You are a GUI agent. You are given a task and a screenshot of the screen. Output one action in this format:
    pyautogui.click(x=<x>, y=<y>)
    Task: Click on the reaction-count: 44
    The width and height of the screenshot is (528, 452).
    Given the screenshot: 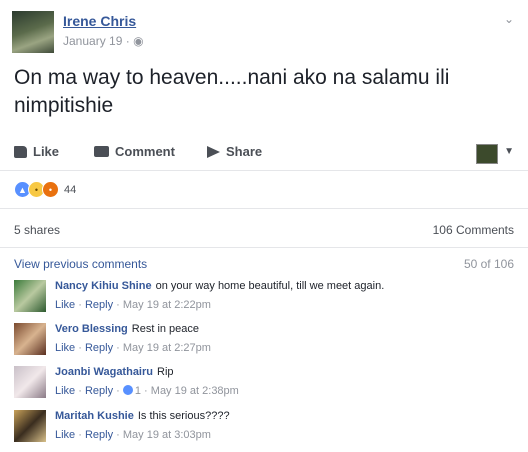 What is the action you would take?
    pyautogui.click(x=70, y=189)
    